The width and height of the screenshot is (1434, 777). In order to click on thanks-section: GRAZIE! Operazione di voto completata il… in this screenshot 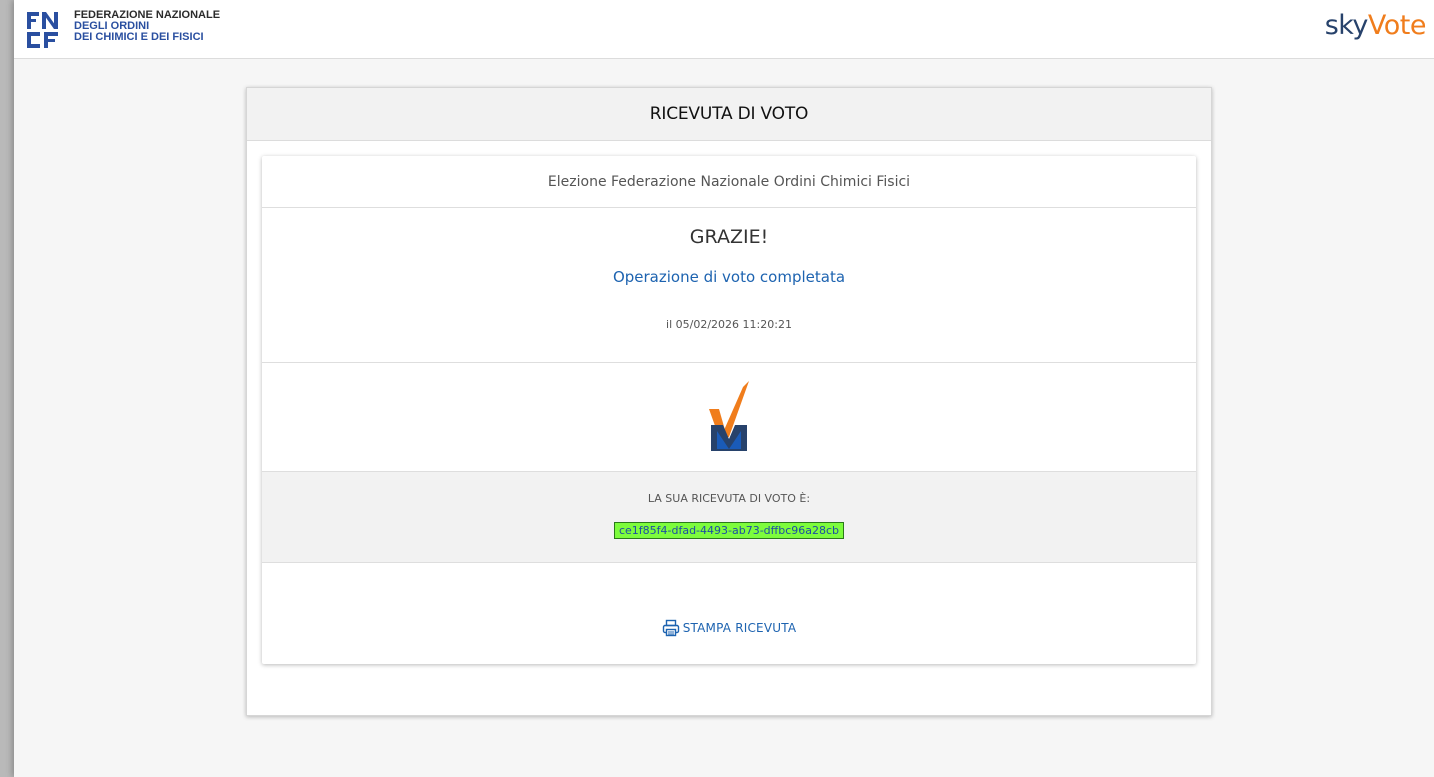, I will do `click(729, 285)`.